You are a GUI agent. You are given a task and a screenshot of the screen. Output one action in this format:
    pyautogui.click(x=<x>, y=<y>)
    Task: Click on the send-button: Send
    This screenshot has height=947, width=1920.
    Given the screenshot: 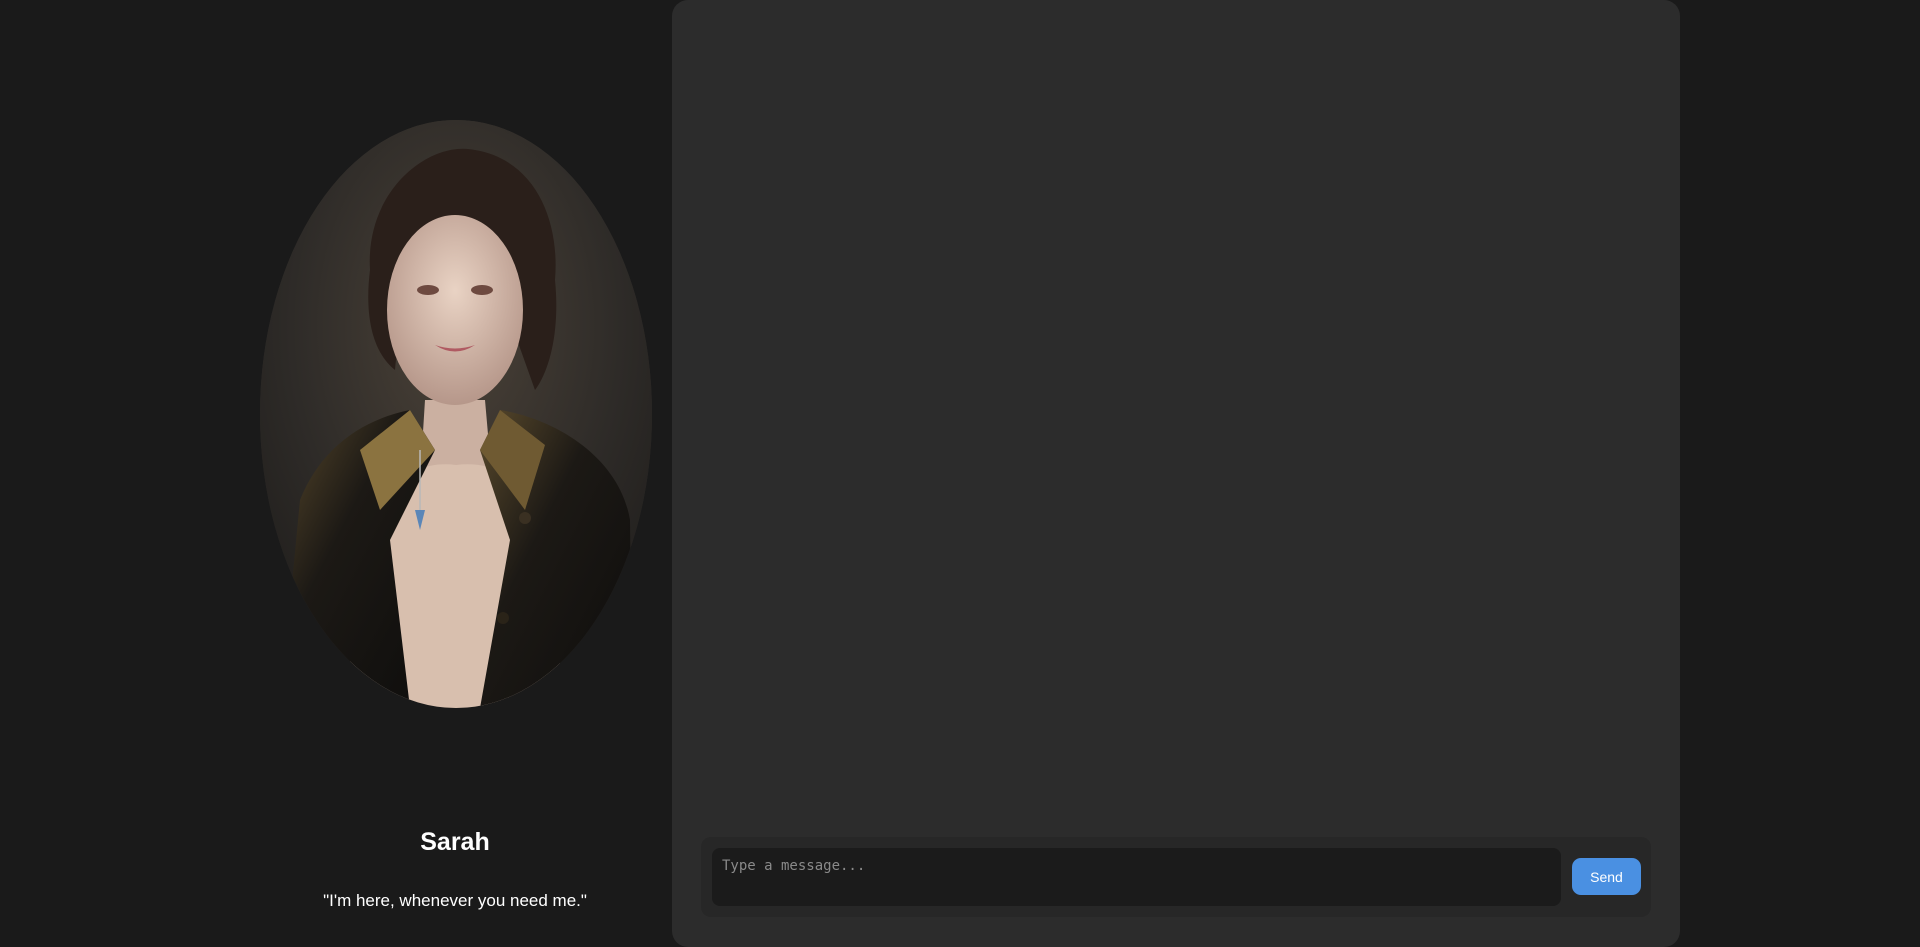 What is the action you would take?
    pyautogui.click(x=1606, y=876)
    